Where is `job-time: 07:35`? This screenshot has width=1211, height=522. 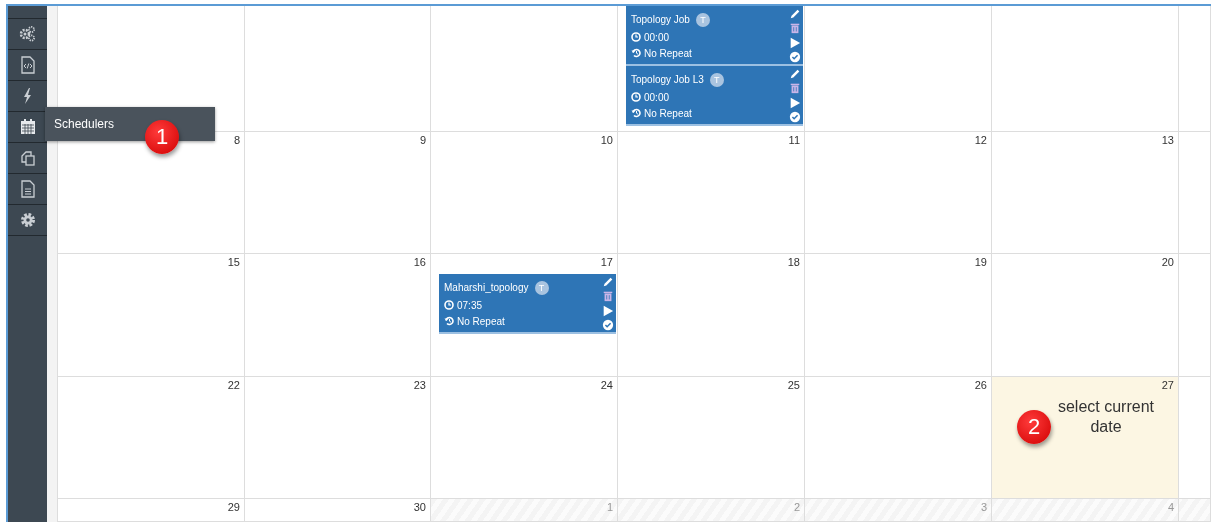 job-time: 07:35 is located at coordinates (470, 305).